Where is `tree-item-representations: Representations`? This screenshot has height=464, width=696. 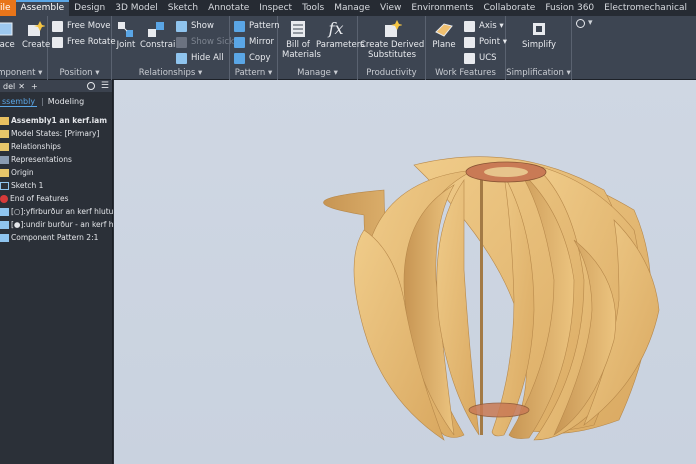
tree-item-representations: Representations is located at coordinates (36, 160).